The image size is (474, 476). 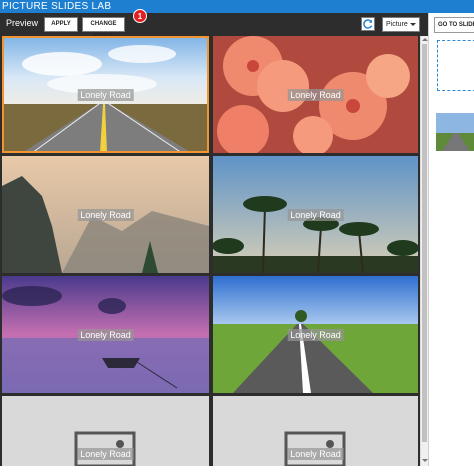 I want to click on slide-thumbnail-image, so click(x=455, y=132).